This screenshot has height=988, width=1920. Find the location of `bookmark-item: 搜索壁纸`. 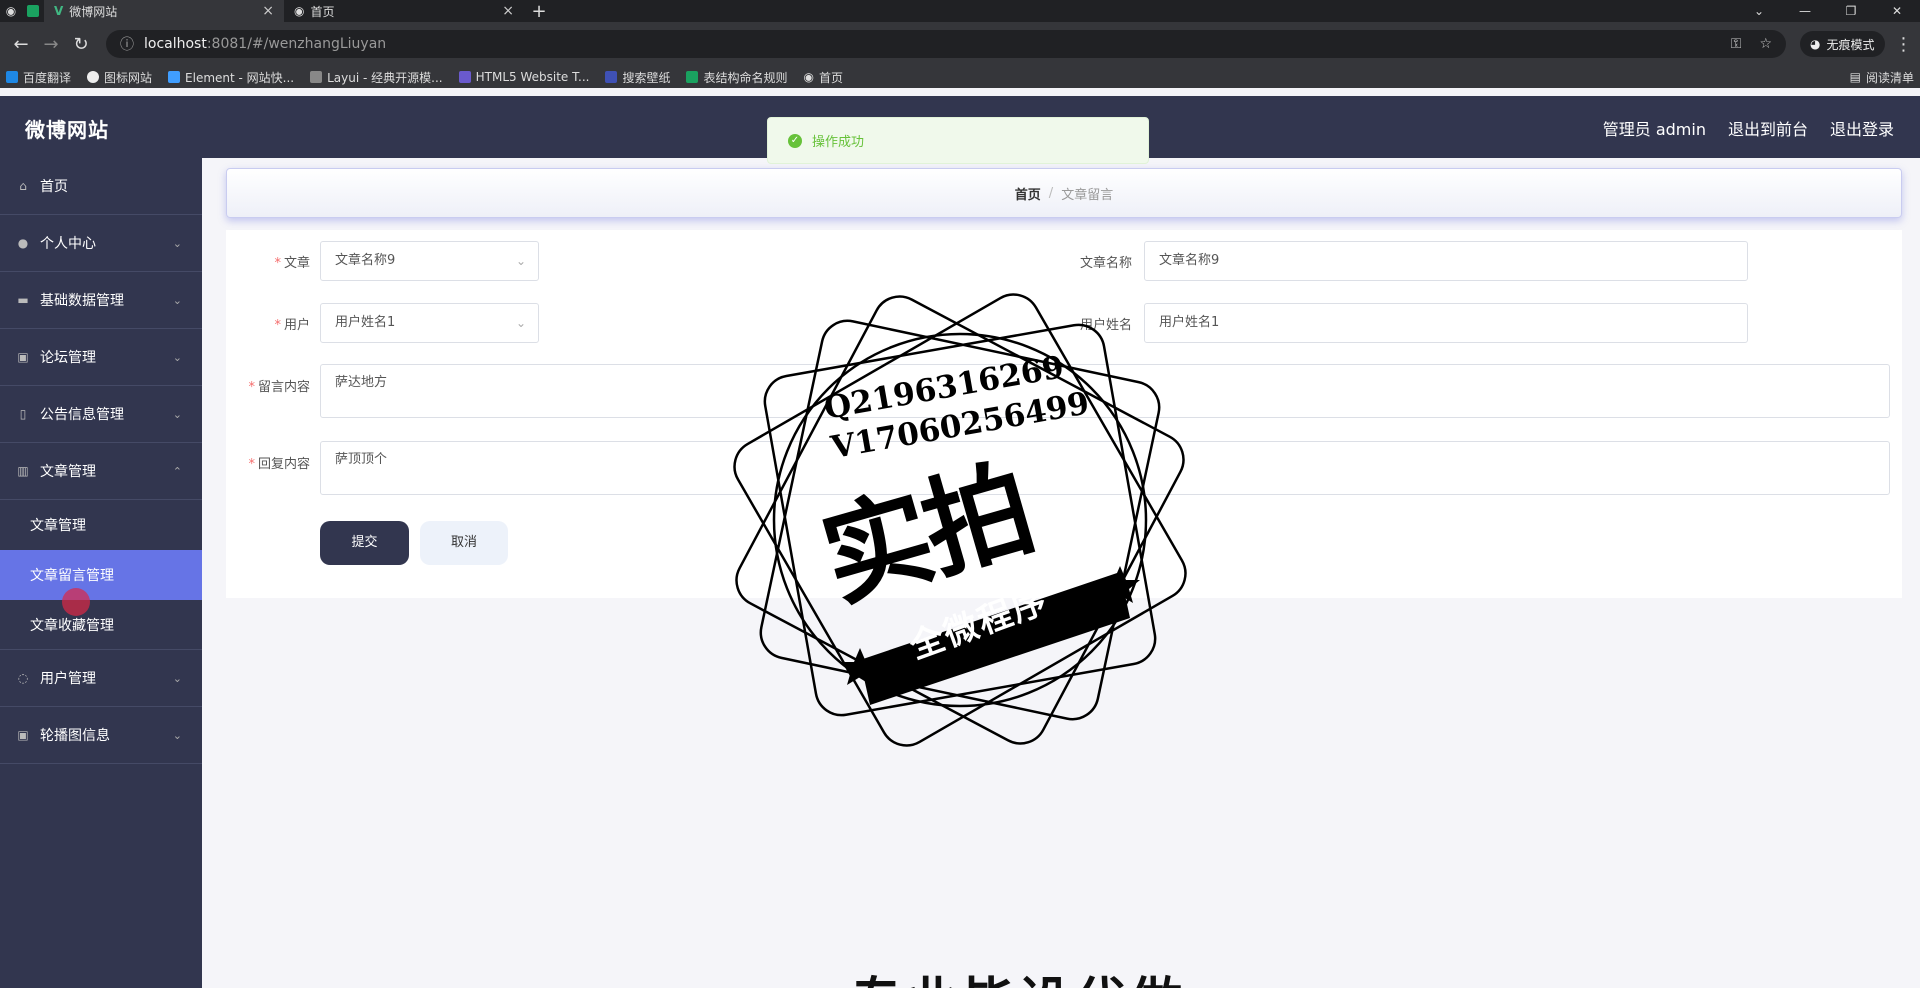

bookmark-item: 搜索壁纸 is located at coordinates (637, 77).